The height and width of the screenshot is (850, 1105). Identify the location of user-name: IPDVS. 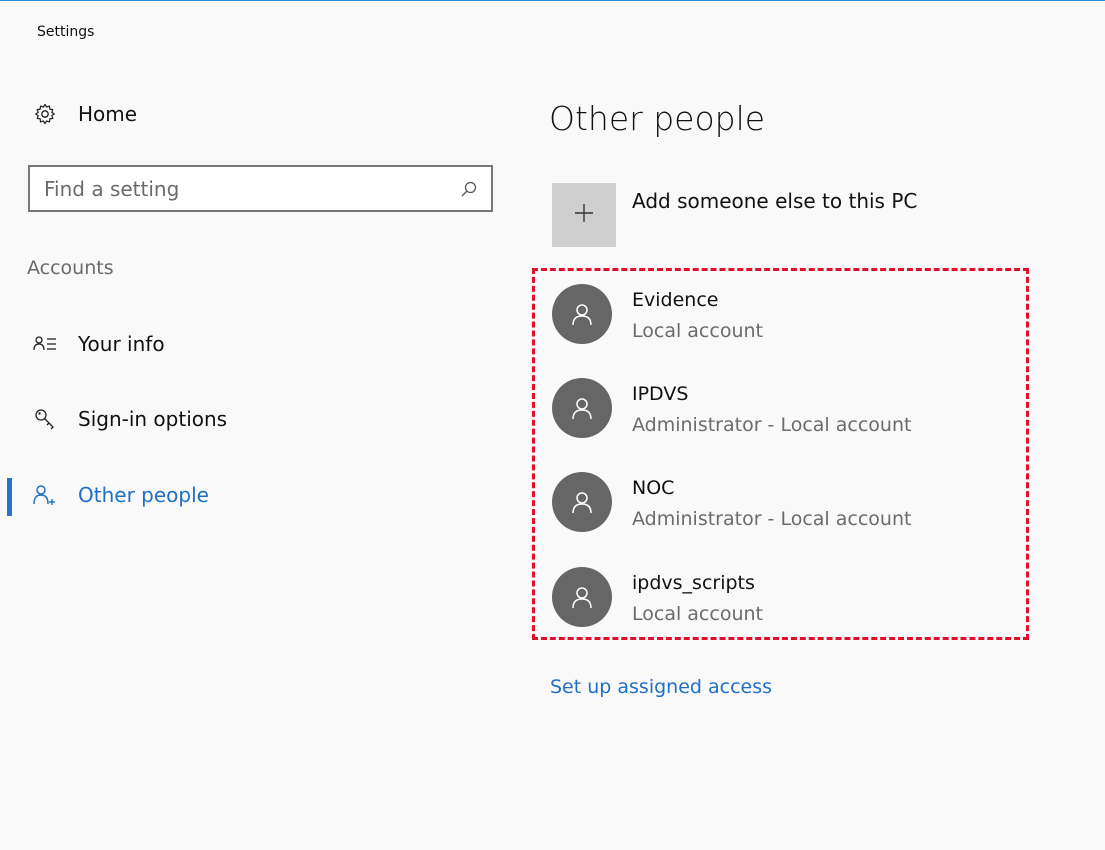
(660, 394).